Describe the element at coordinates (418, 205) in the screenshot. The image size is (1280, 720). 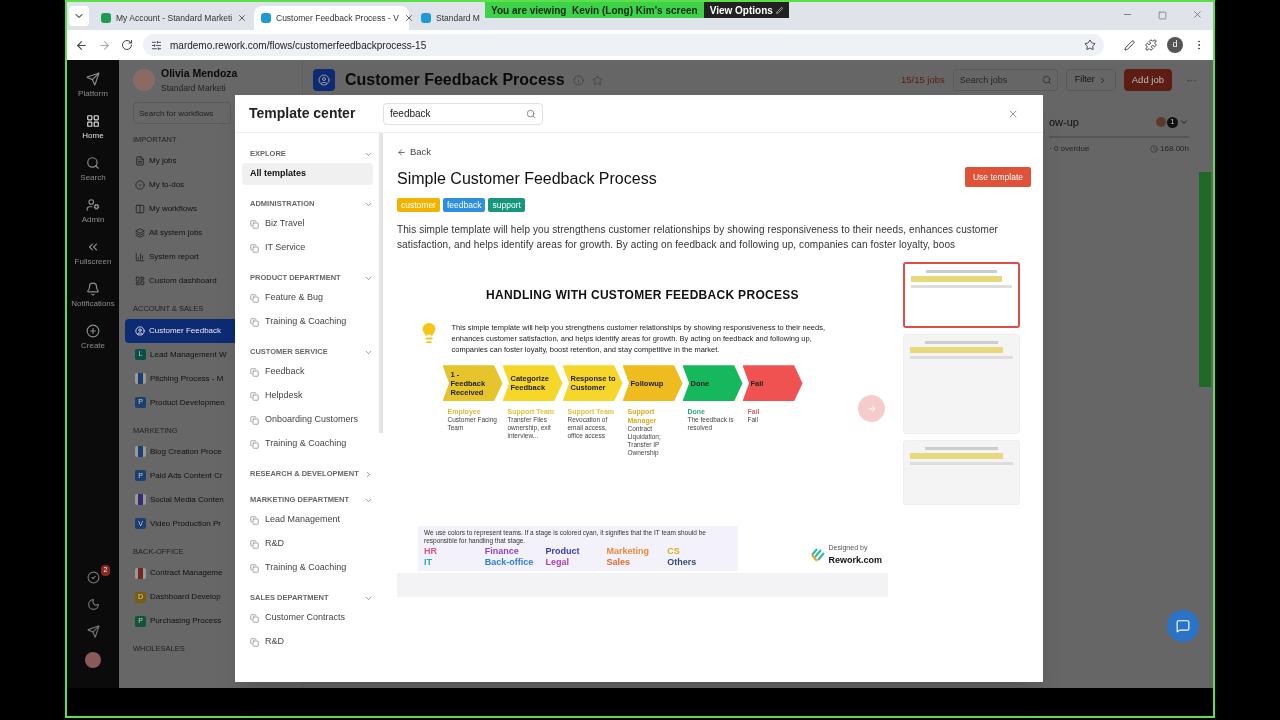
I see `tag: customer` at that location.